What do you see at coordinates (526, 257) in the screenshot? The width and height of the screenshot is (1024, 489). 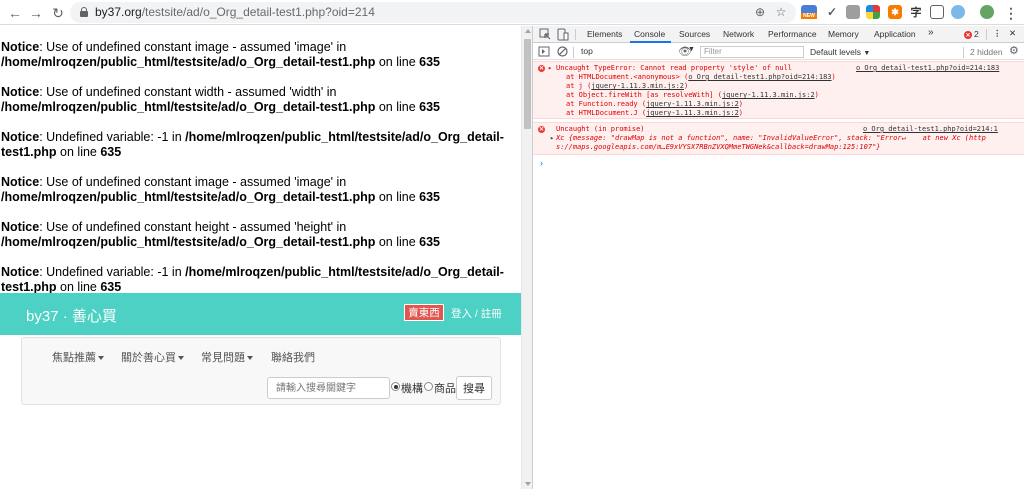 I see `page-scrollbar` at bounding box center [526, 257].